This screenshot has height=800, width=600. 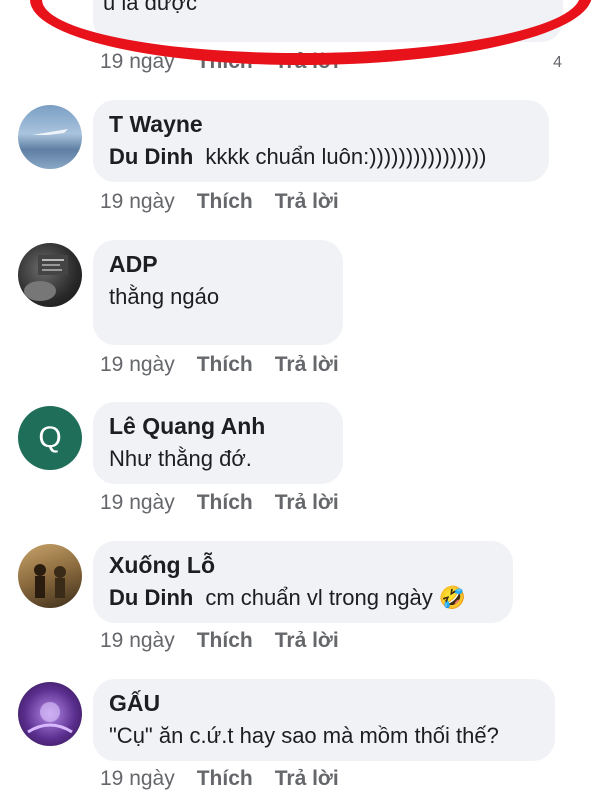 I want to click on comment-bubble: ADP thằng ngáo, so click(x=218, y=292).